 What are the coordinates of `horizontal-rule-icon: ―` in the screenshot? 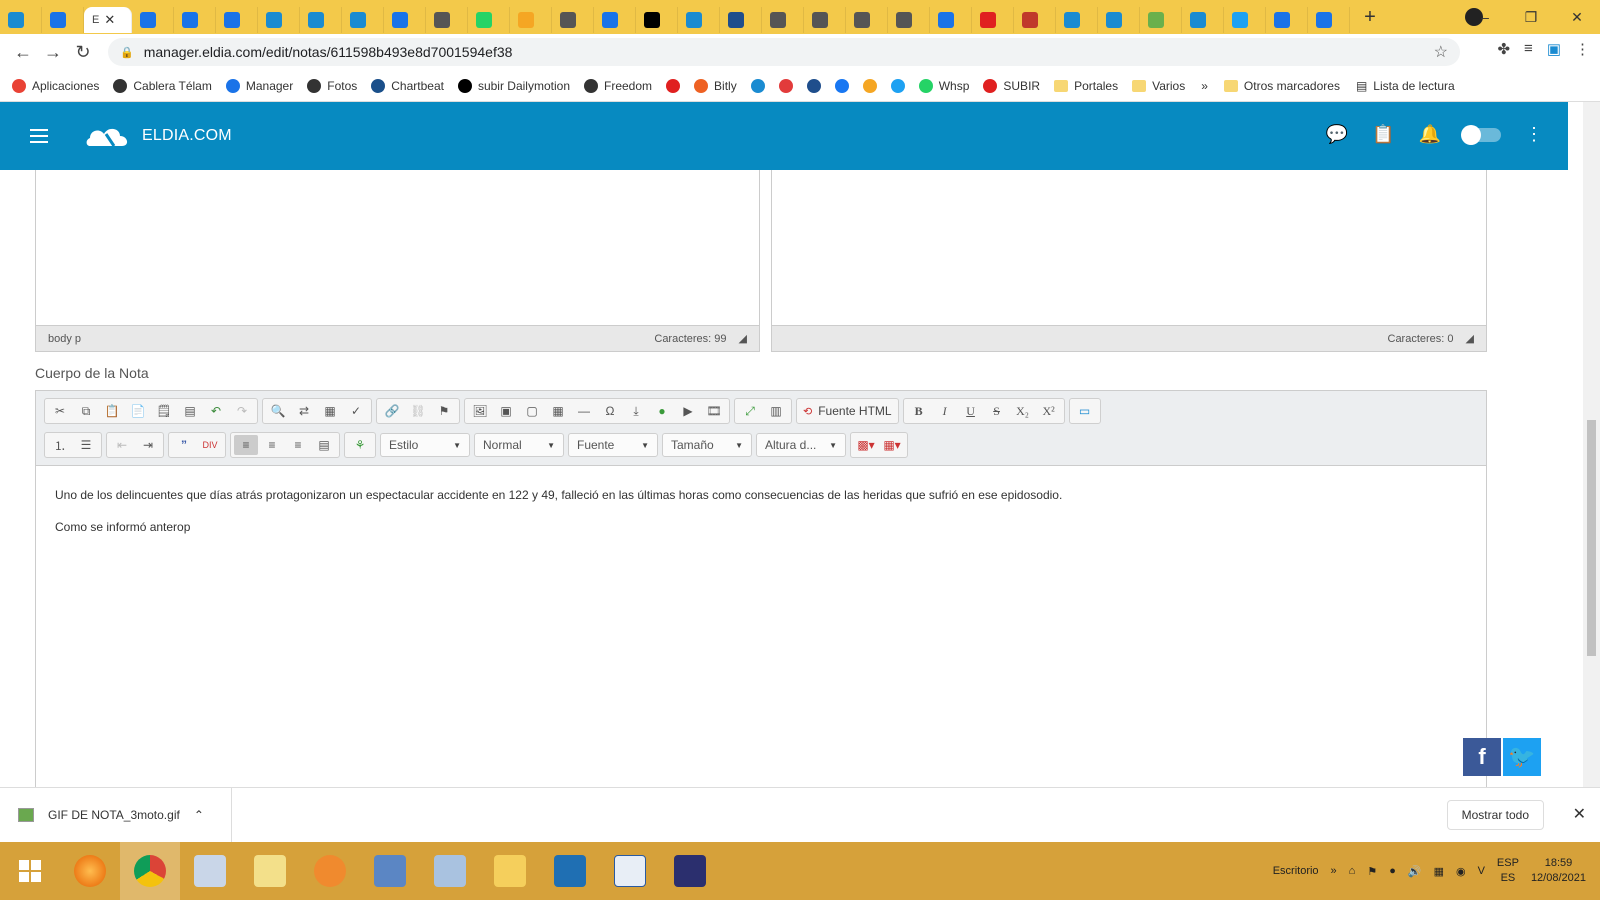 It's located at (584, 411).